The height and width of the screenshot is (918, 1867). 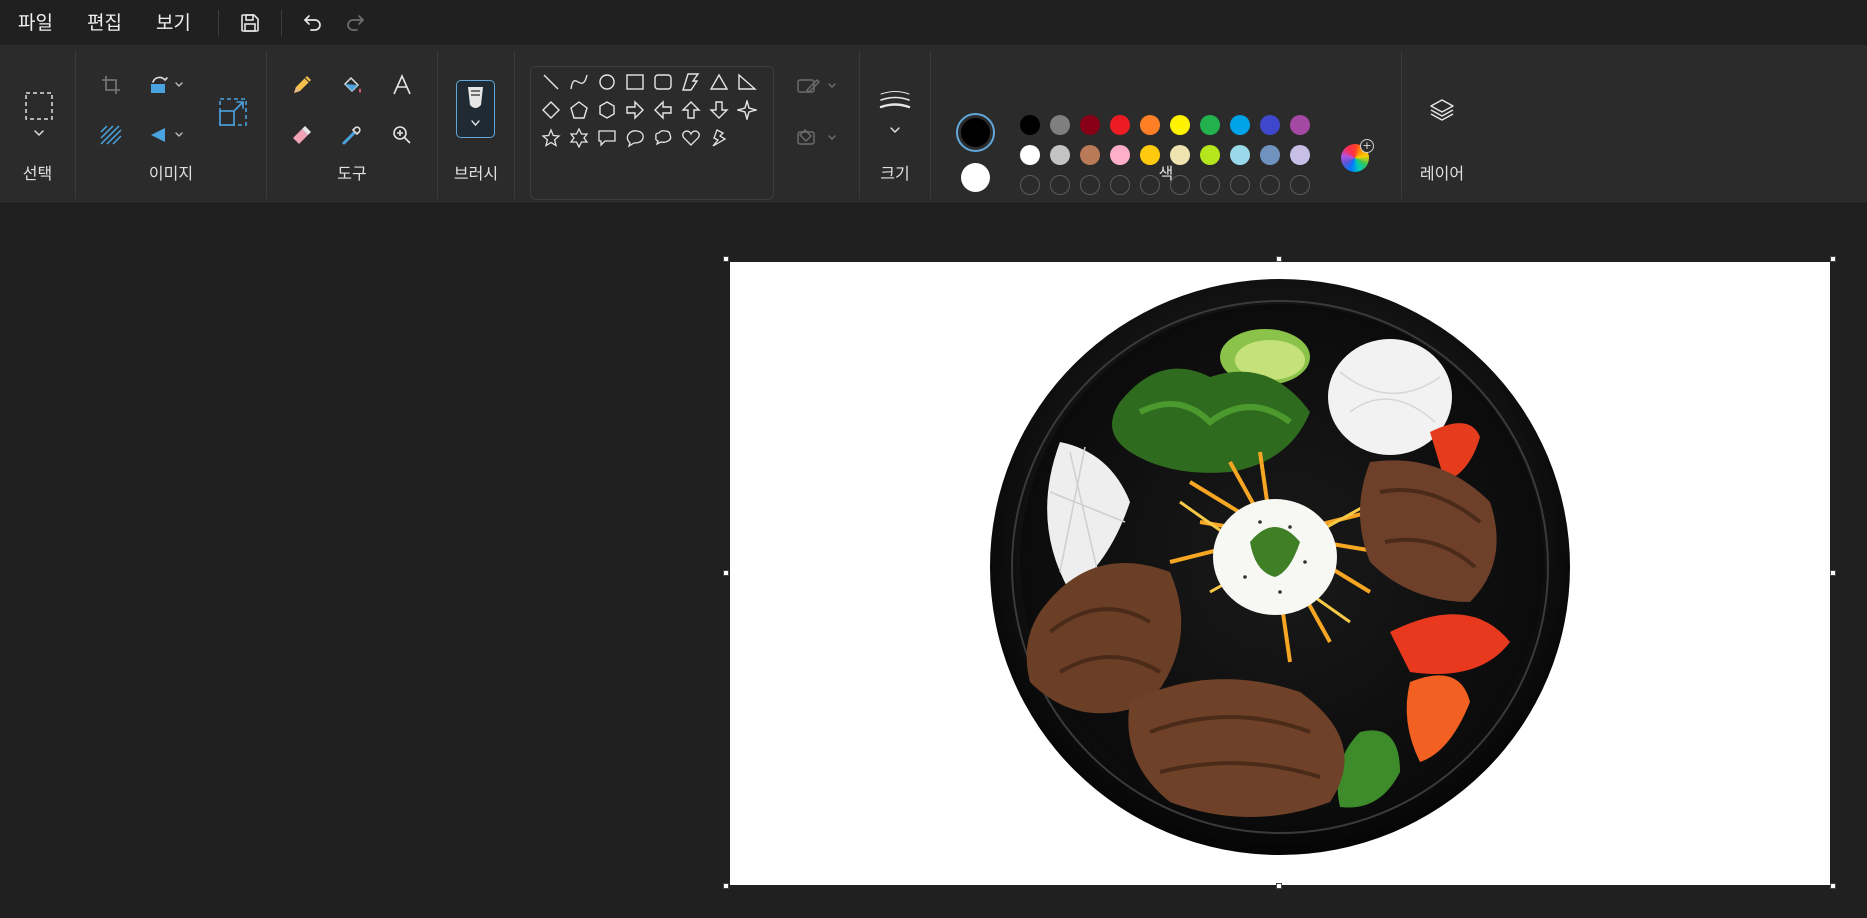 I want to click on primary-color-swatch, so click(x=975, y=132).